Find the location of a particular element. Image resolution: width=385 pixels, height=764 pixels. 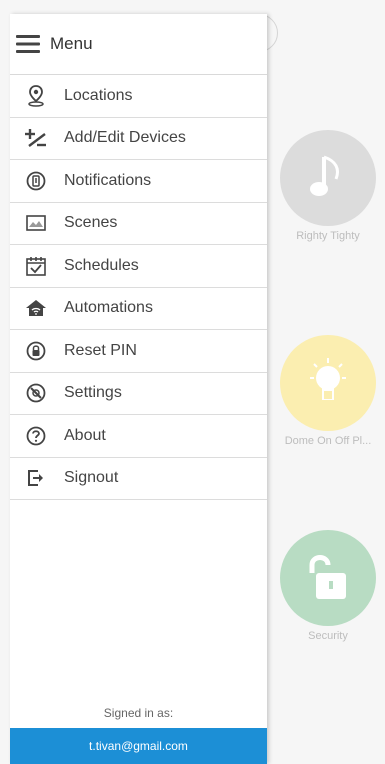

menu-item-label: Reset PIN is located at coordinates (100, 350).